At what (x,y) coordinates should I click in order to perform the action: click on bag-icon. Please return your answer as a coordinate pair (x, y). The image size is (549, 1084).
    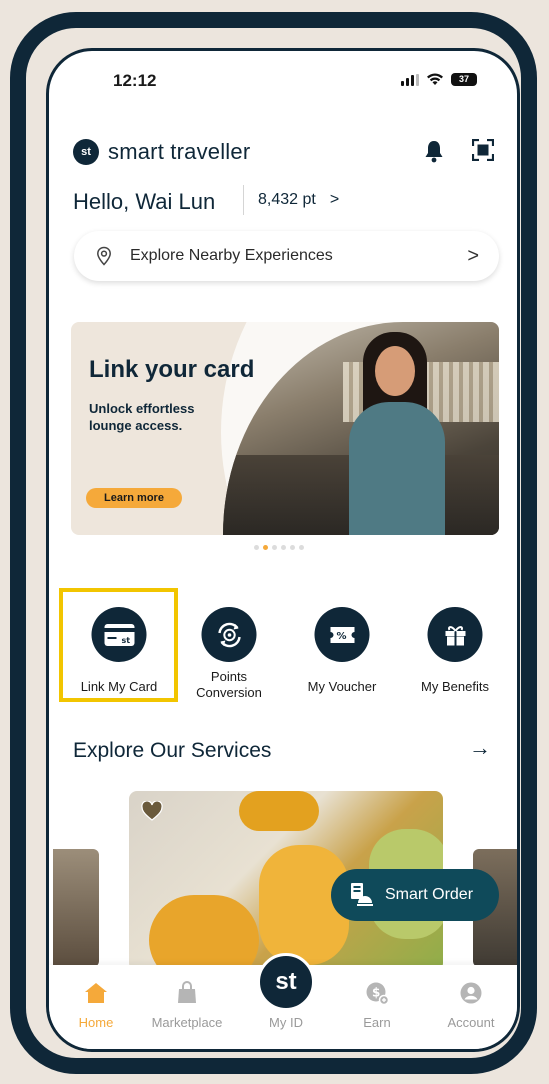
    Looking at the image, I should click on (187, 992).